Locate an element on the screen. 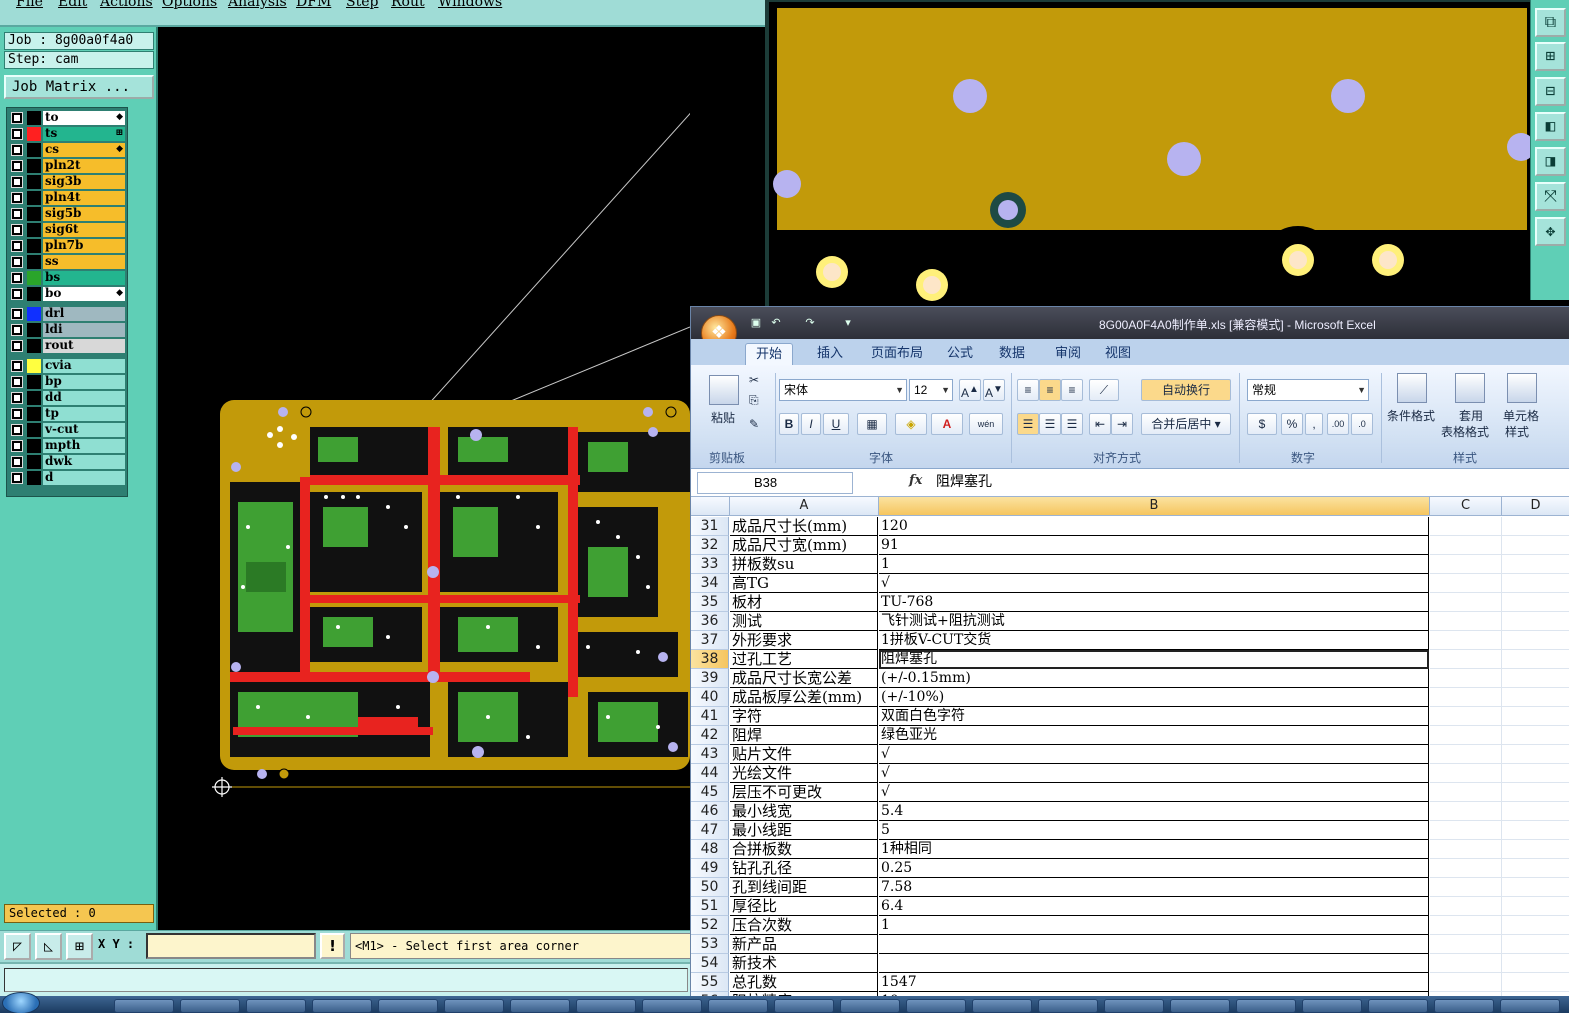  row-header: 43 is located at coordinates (710, 754).